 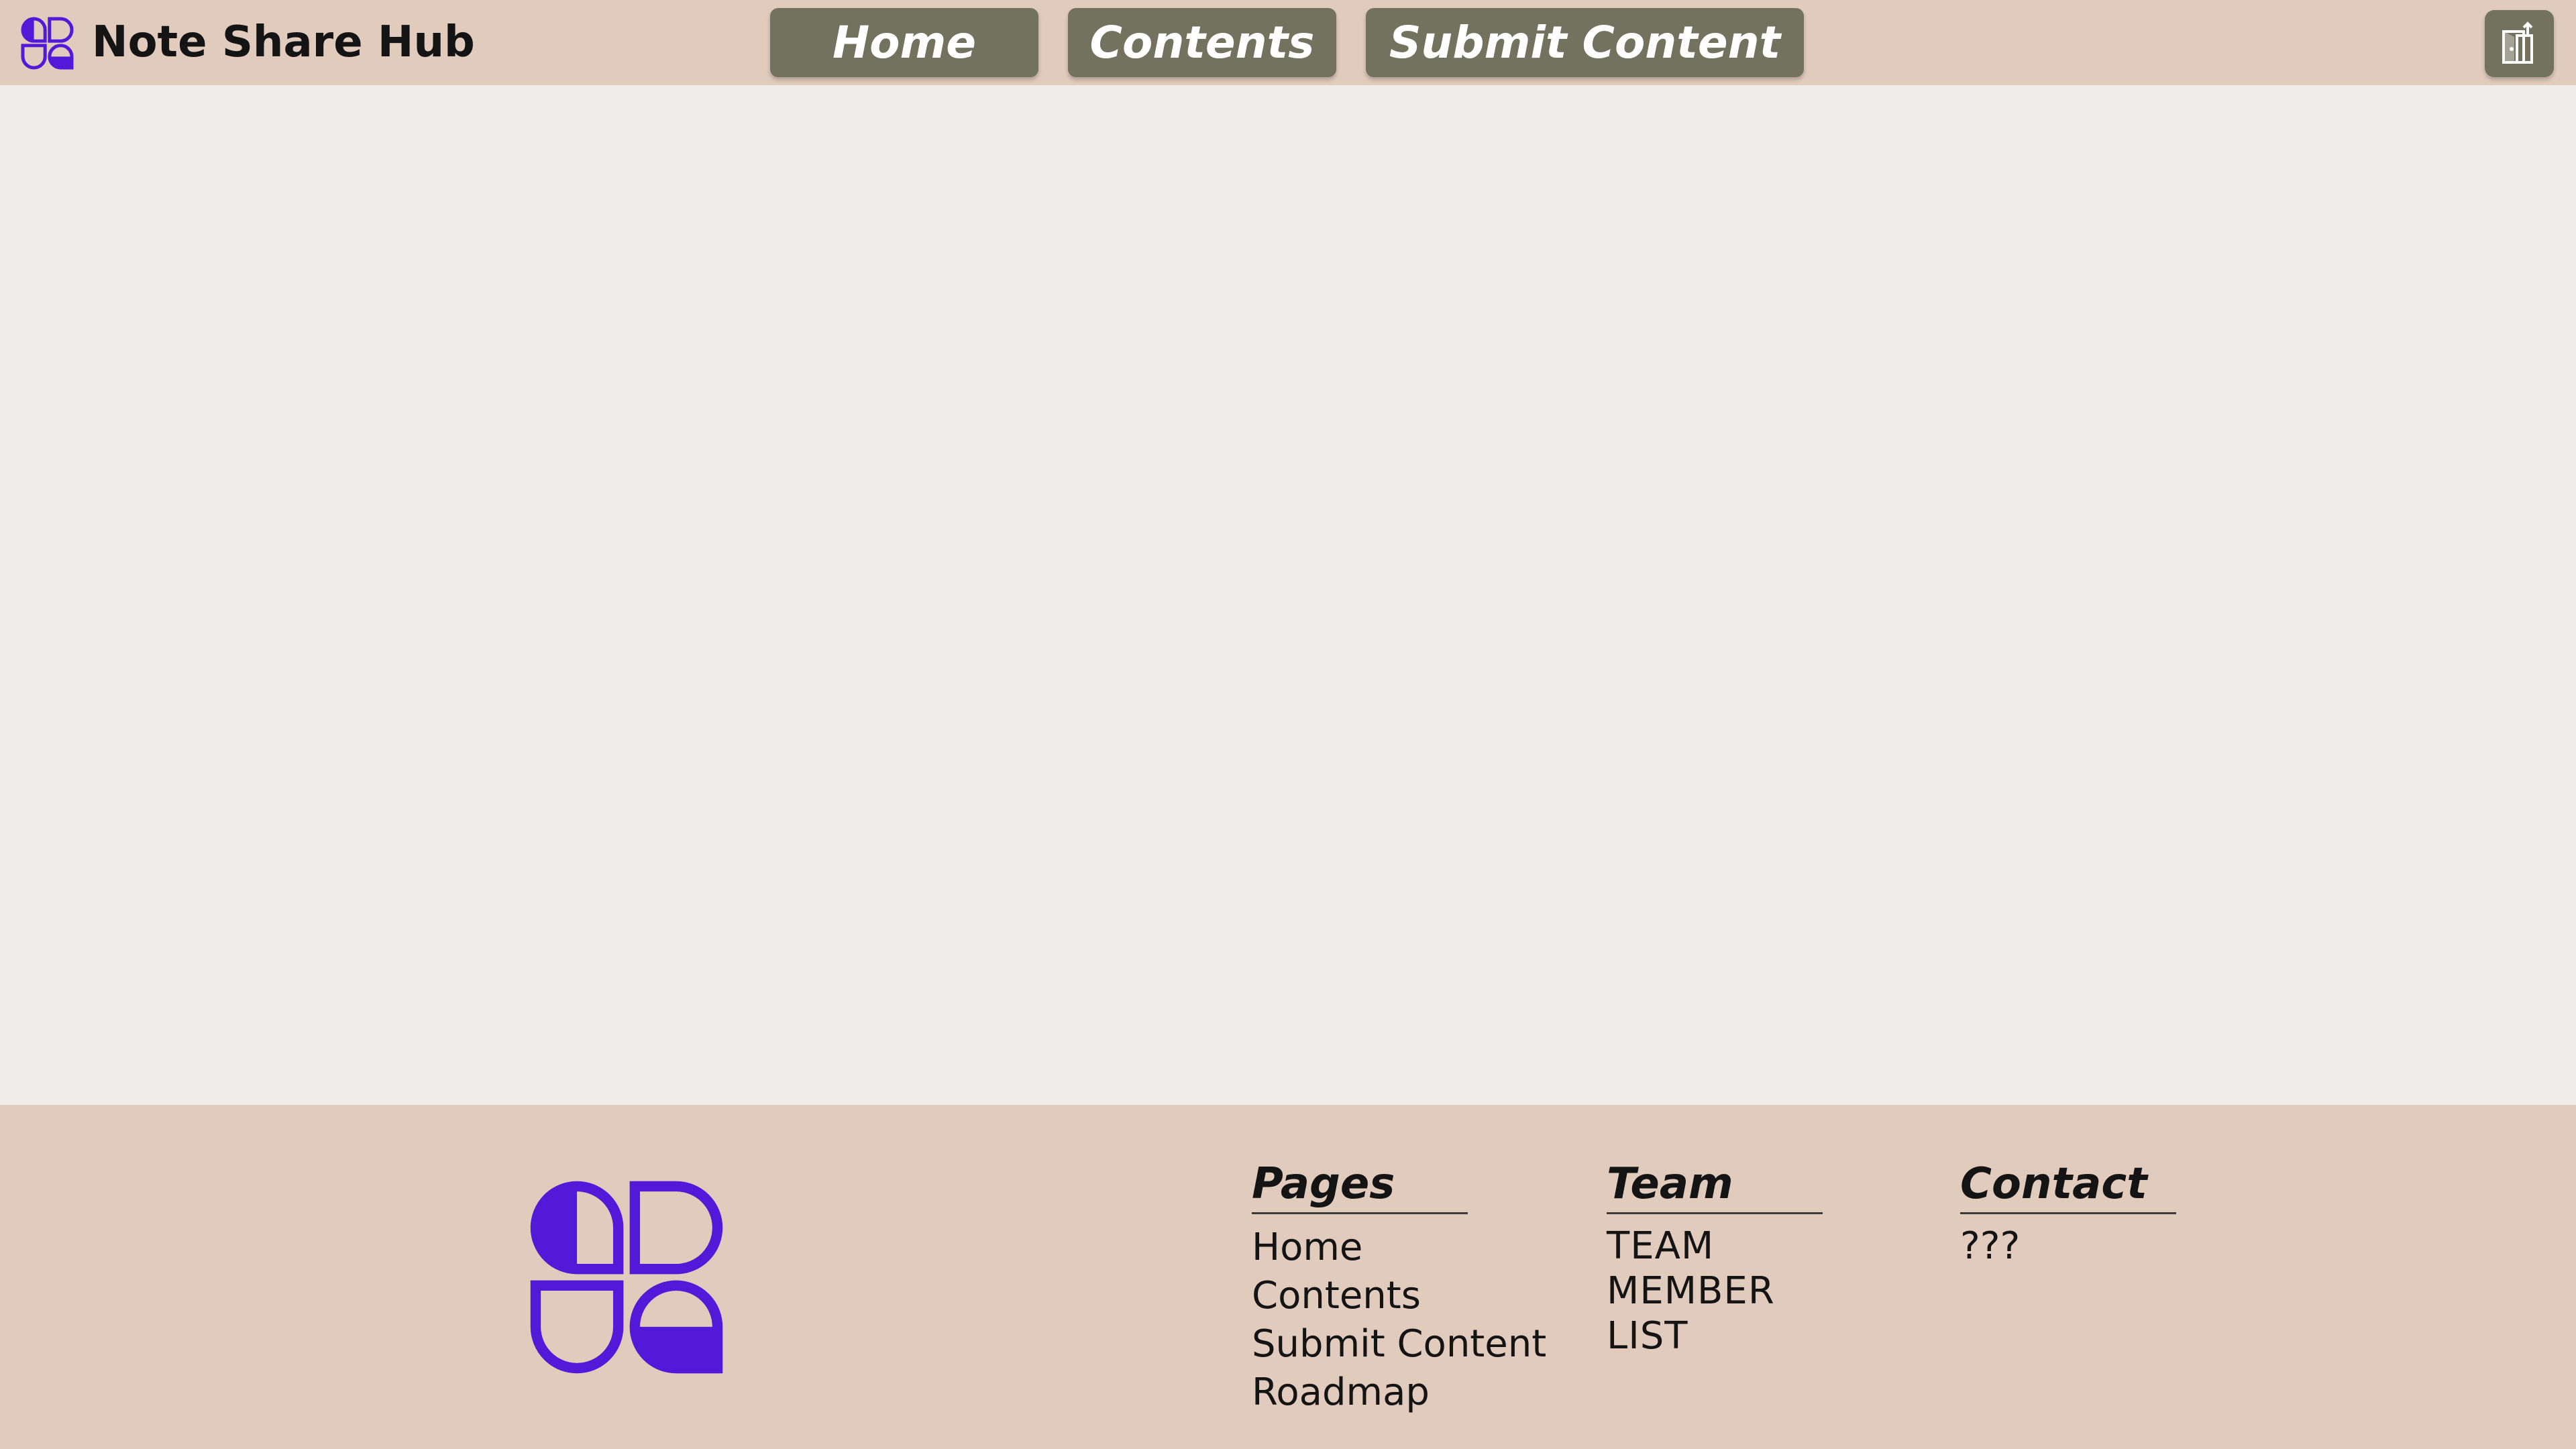 I want to click on login-door-icon, so click(x=2517, y=42).